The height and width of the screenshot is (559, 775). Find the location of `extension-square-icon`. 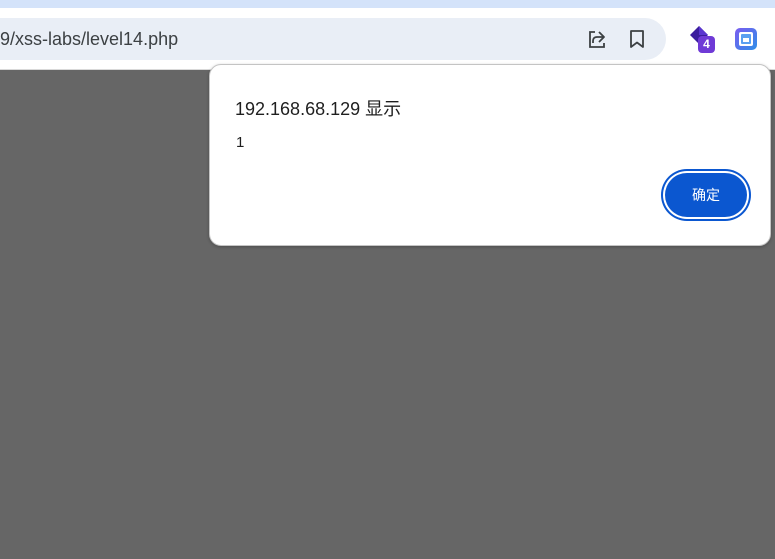

extension-square-icon is located at coordinates (746, 39).